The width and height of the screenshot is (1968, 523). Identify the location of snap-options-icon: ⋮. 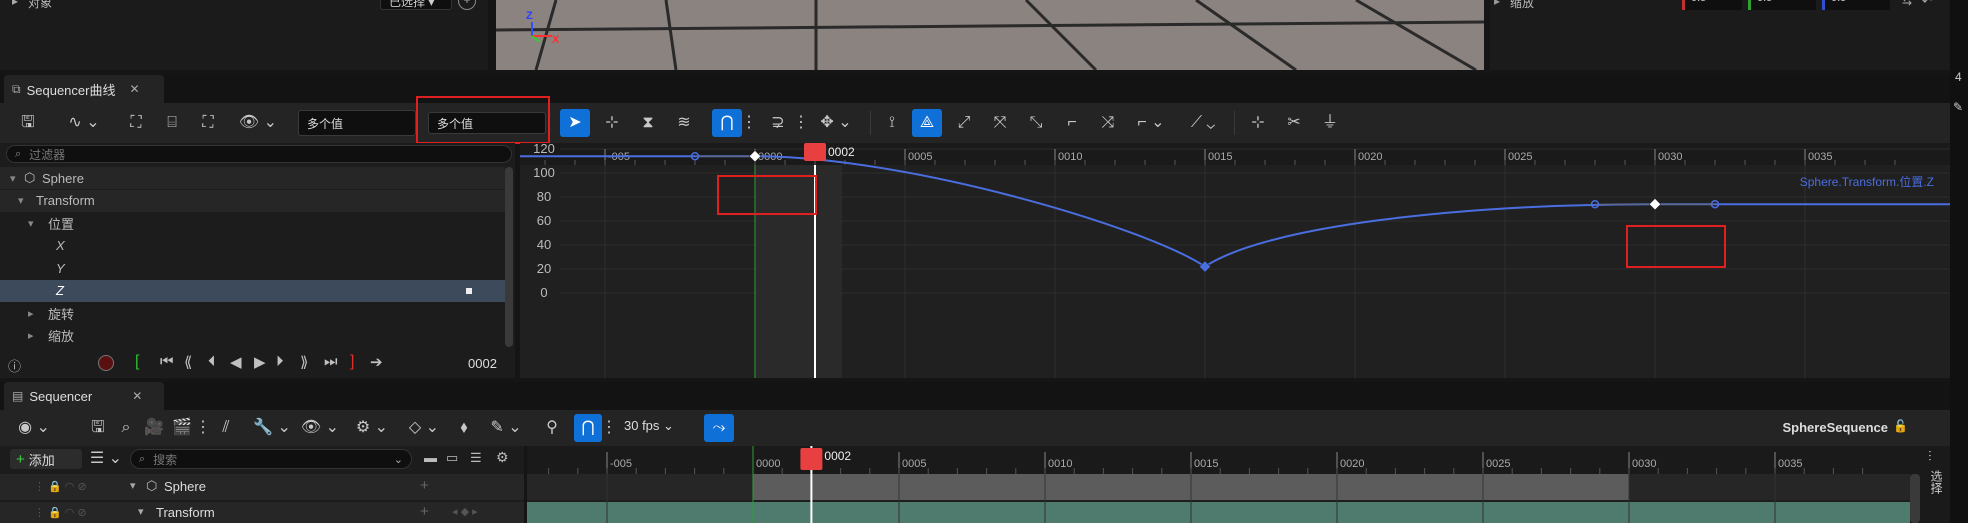
(749, 123).